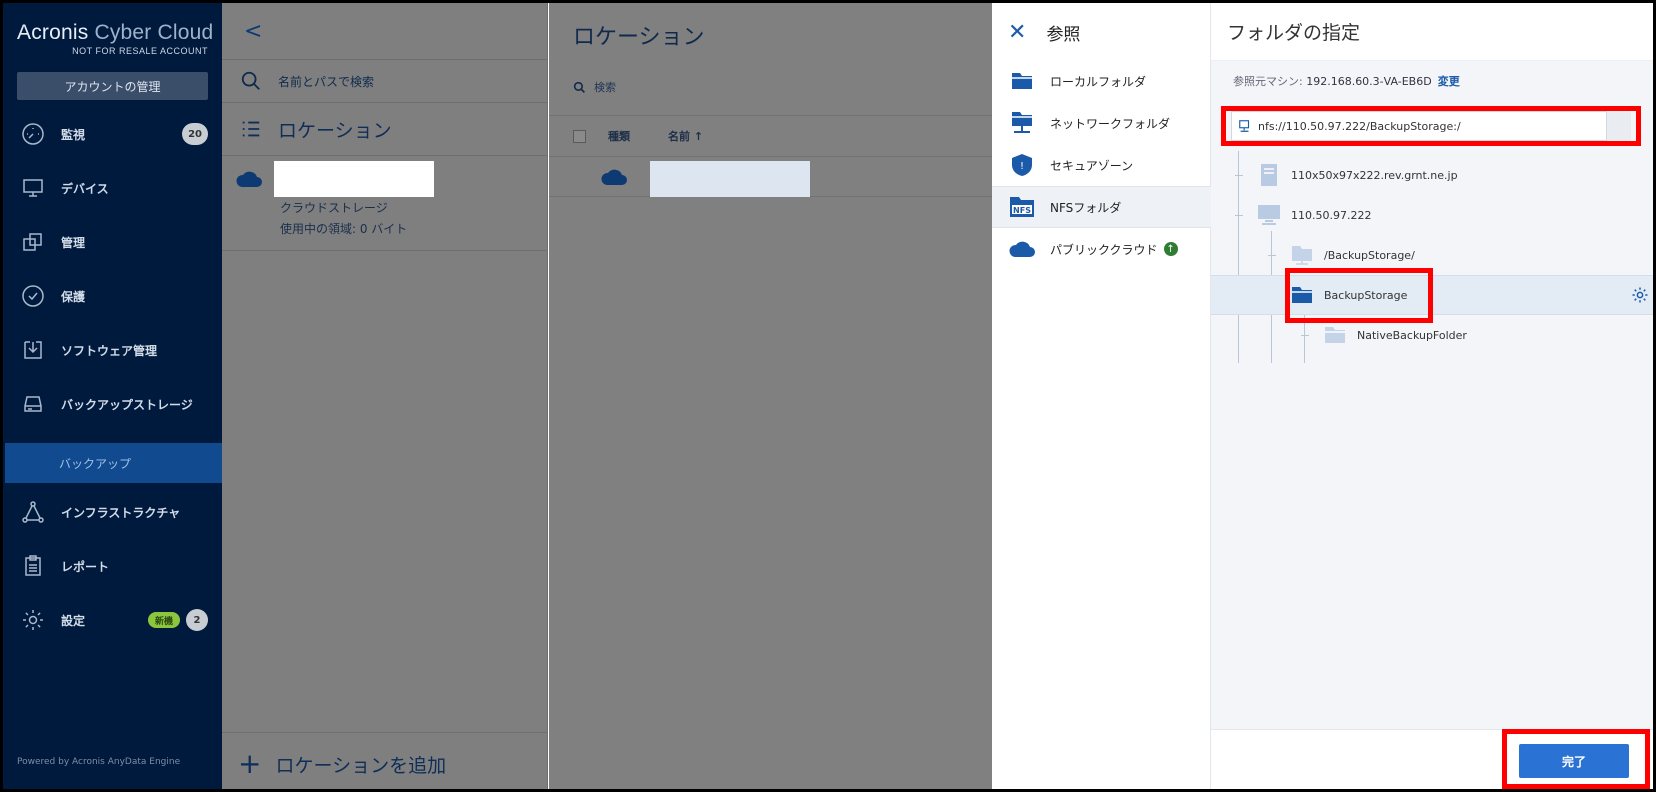 The height and width of the screenshot is (792, 1656). What do you see at coordinates (361, 765) in the screenshot?
I see `add-location-label: ロケーションを追加` at bounding box center [361, 765].